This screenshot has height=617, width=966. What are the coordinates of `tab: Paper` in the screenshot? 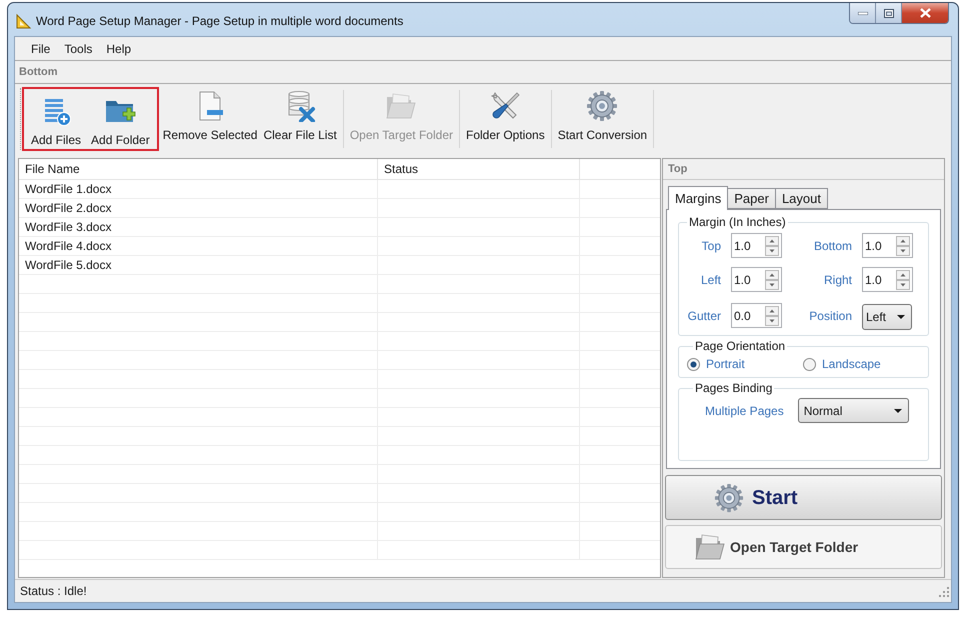 It's located at (751, 198).